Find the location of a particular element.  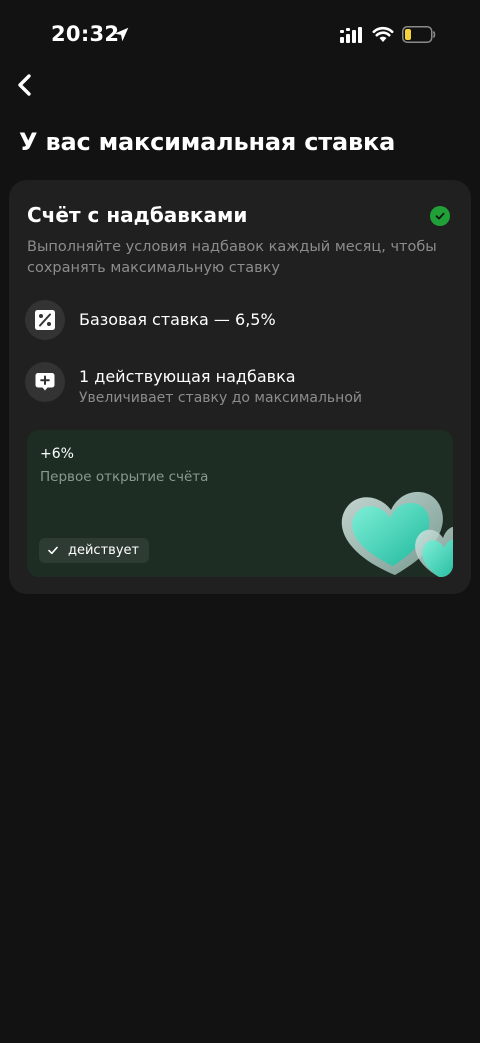

card-title: Счёт с надбавками is located at coordinates (137, 215).